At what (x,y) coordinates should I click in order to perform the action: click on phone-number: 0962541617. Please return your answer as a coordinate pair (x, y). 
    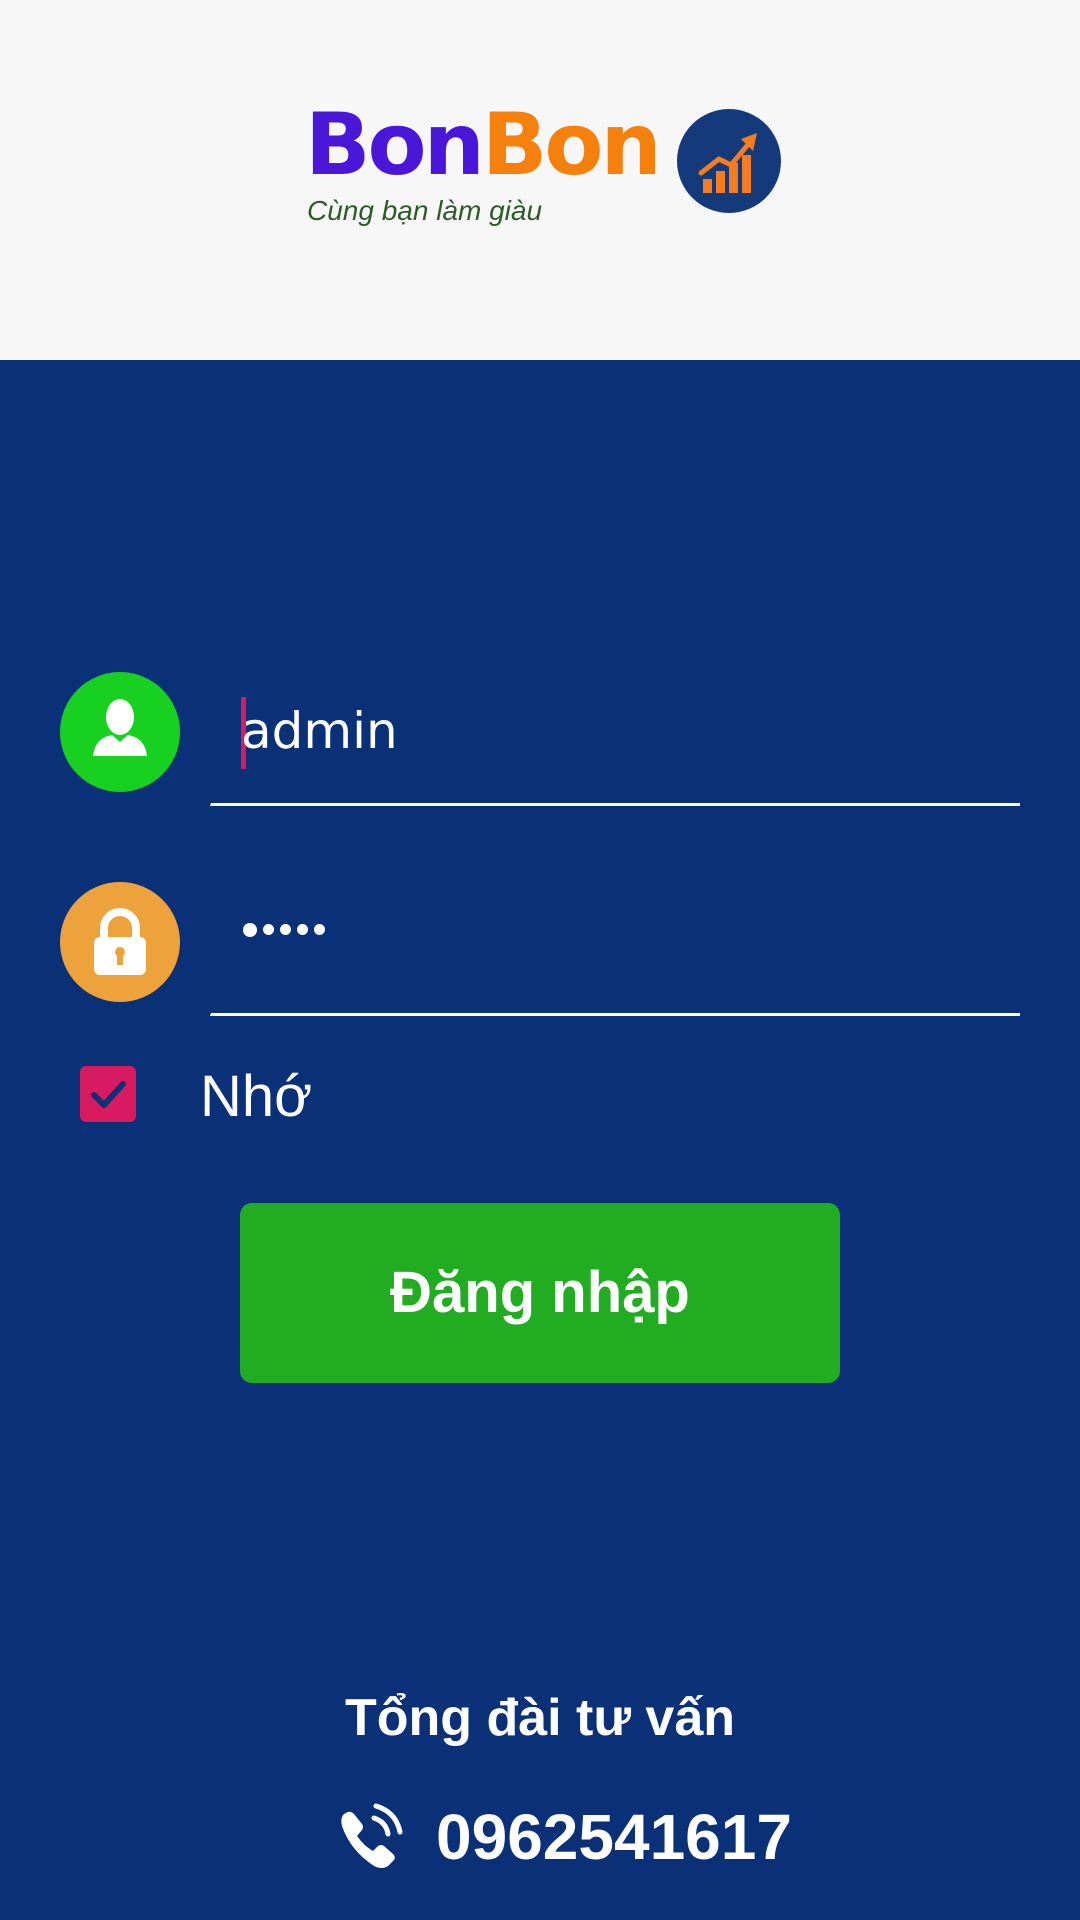
    Looking at the image, I should click on (614, 1837).